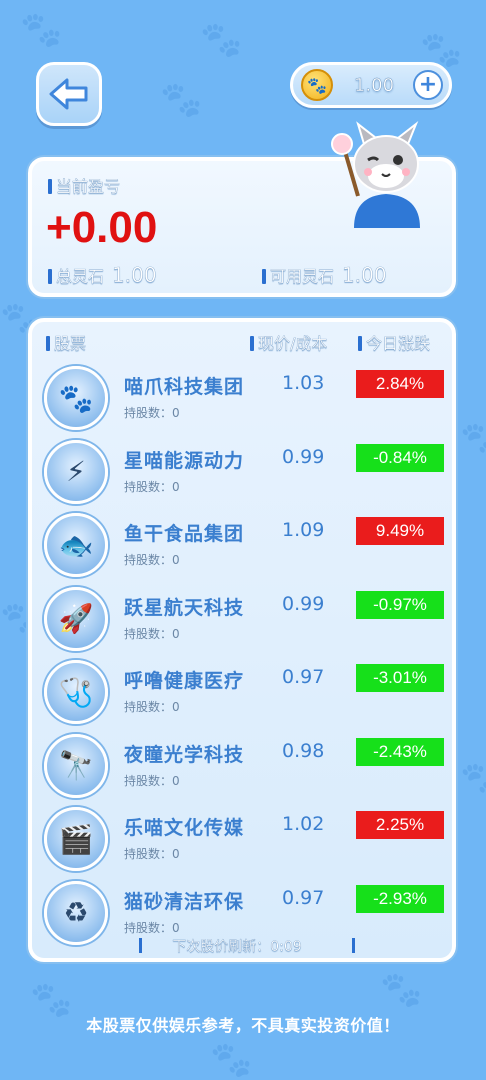 The width and height of the screenshot is (486, 1080). Describe the element at coordinates (66, 342) in the screenshot. I see `header-stock: 股票` at that location.